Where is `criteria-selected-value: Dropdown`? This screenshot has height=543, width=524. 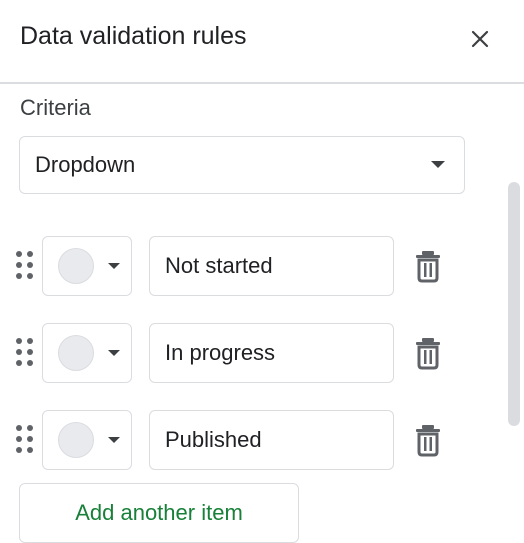
criteria-selected-value: Dropdown is located at coordinates (85, 164).